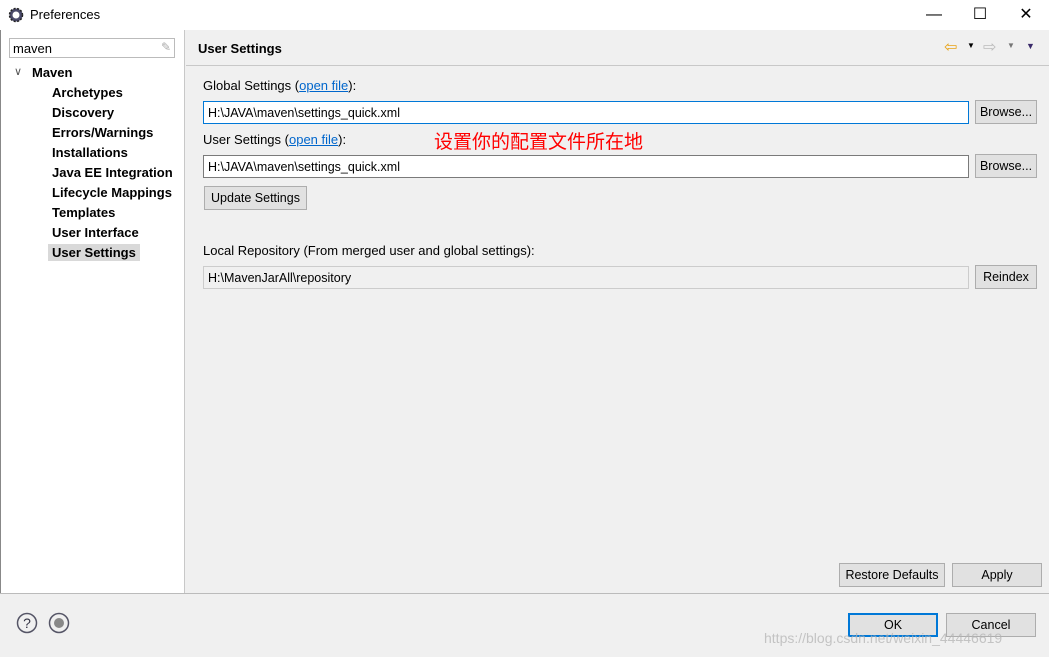  What do you see at coordinates (90, 152) in the screenshot?
I see `tree-item-installations: Installations` at bounding box center [90, 152].